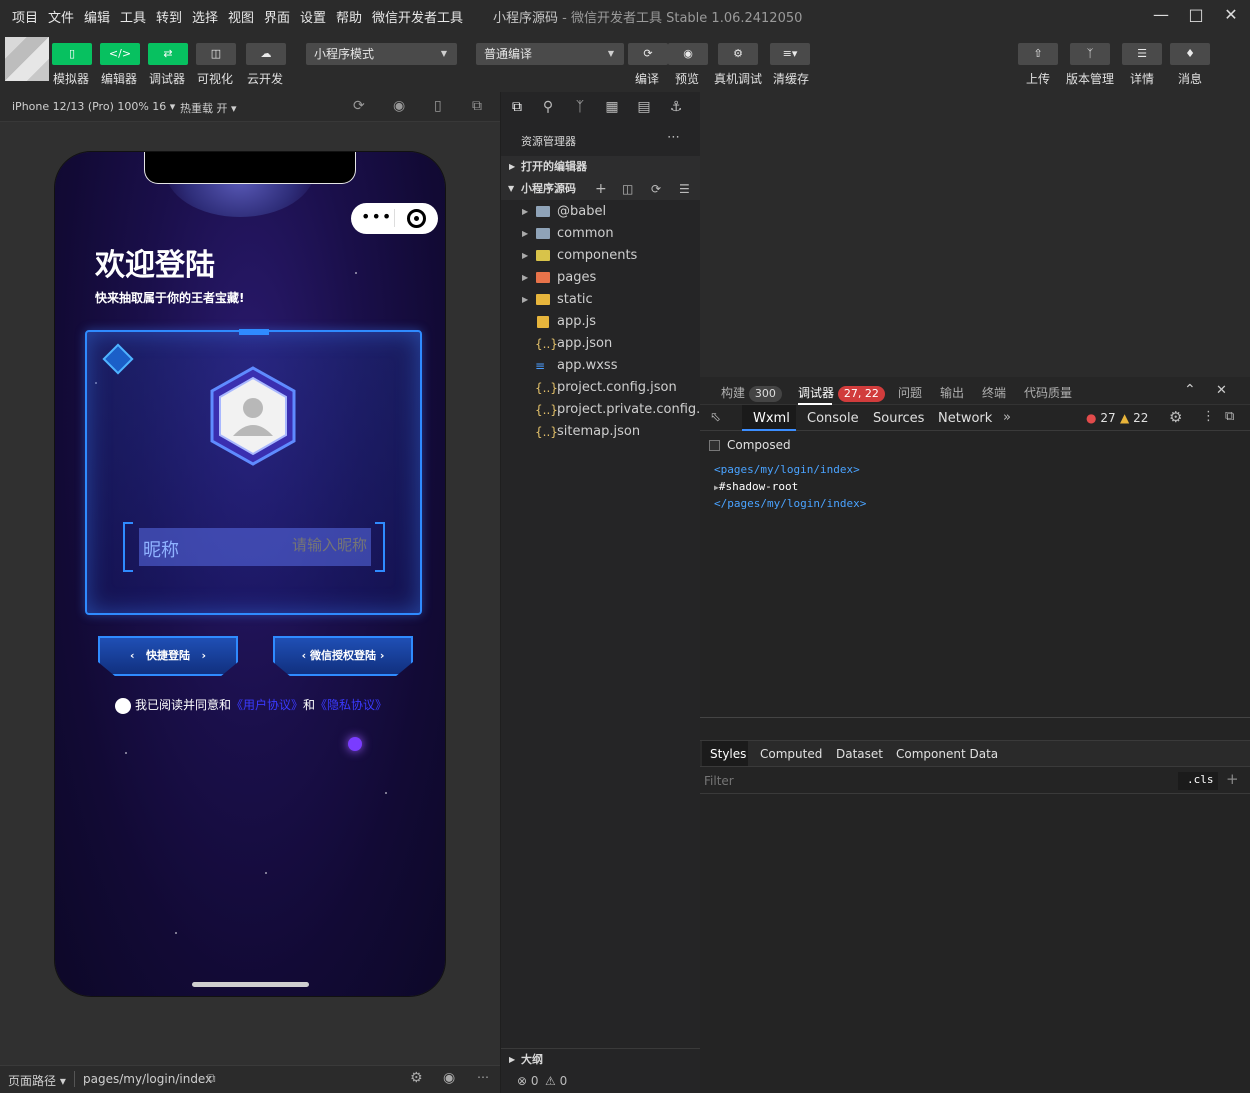 This screenshot has height=1093, width=1250. I want to click on wxml-close-tag: </pages/my/login/index>, so click(790, 503).